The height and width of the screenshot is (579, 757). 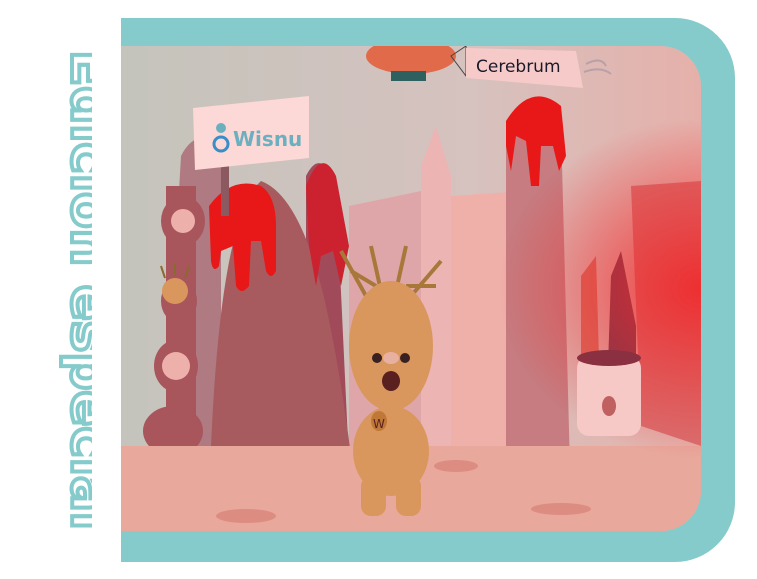 What do you see at coordinates (518, 67) in the screenshot?
I see `svg-text: Cerebrum` at bounding box center [518, 67].